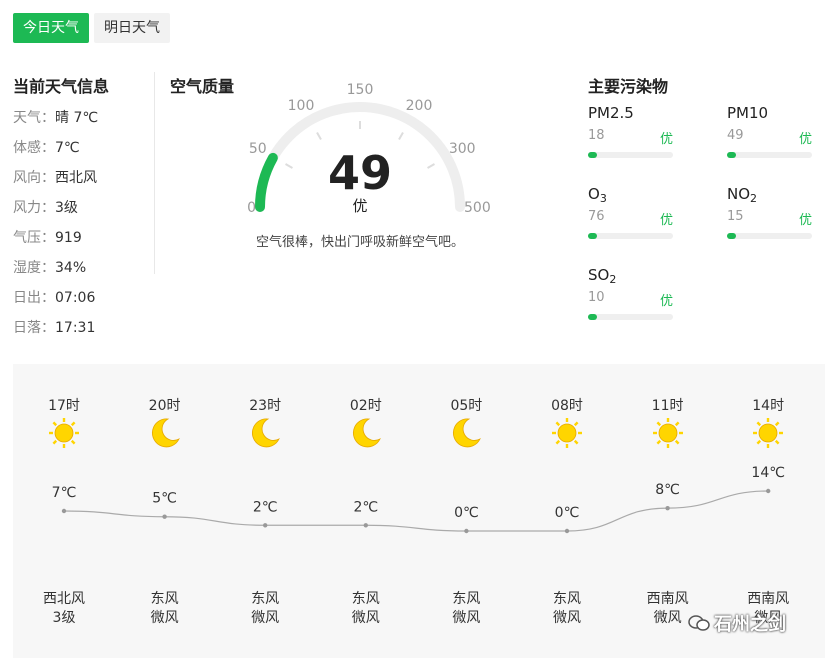  Describe the element at coordinates (596, 216) in the screenshot. I see `pollutant-value: 76` at that location.